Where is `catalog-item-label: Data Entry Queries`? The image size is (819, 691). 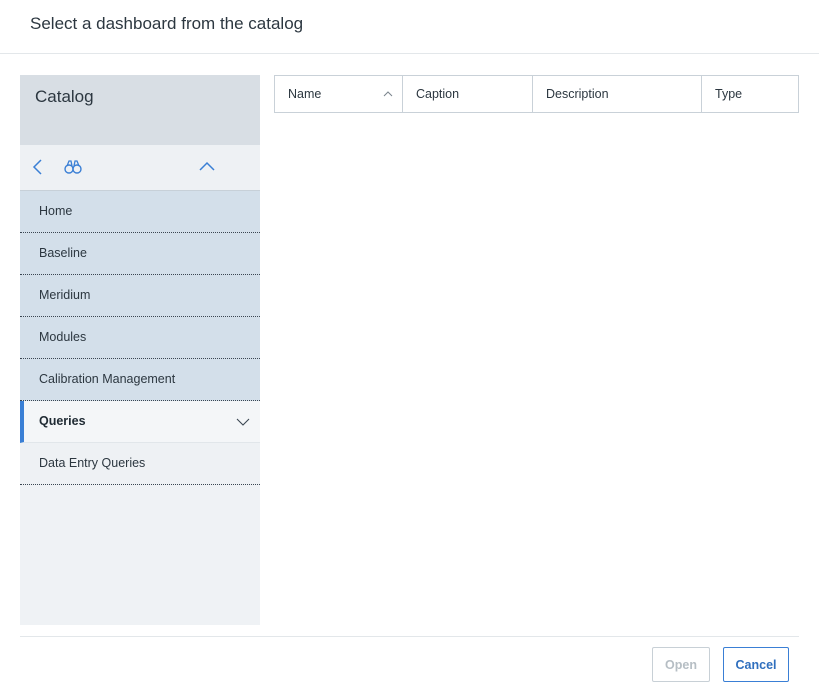
catalog-item-label: Data Entry Queries is located at coordinates (92, 463).